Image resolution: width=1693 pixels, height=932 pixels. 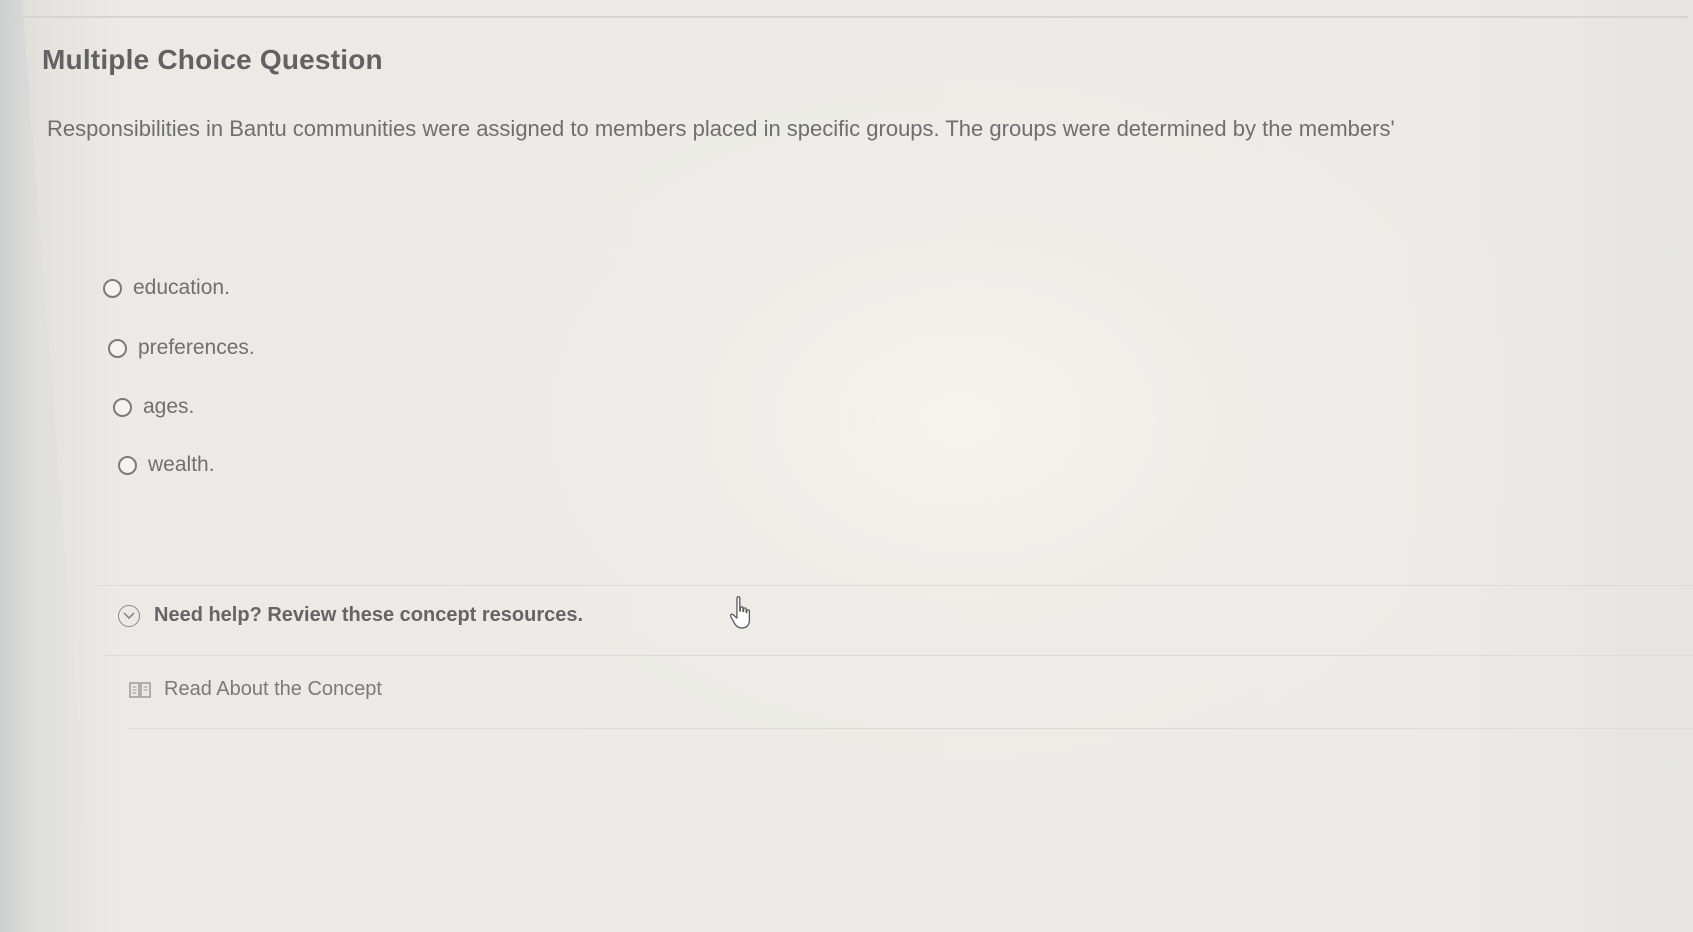 I want to click on answer-option-education: education., so click(x=166, y=288).